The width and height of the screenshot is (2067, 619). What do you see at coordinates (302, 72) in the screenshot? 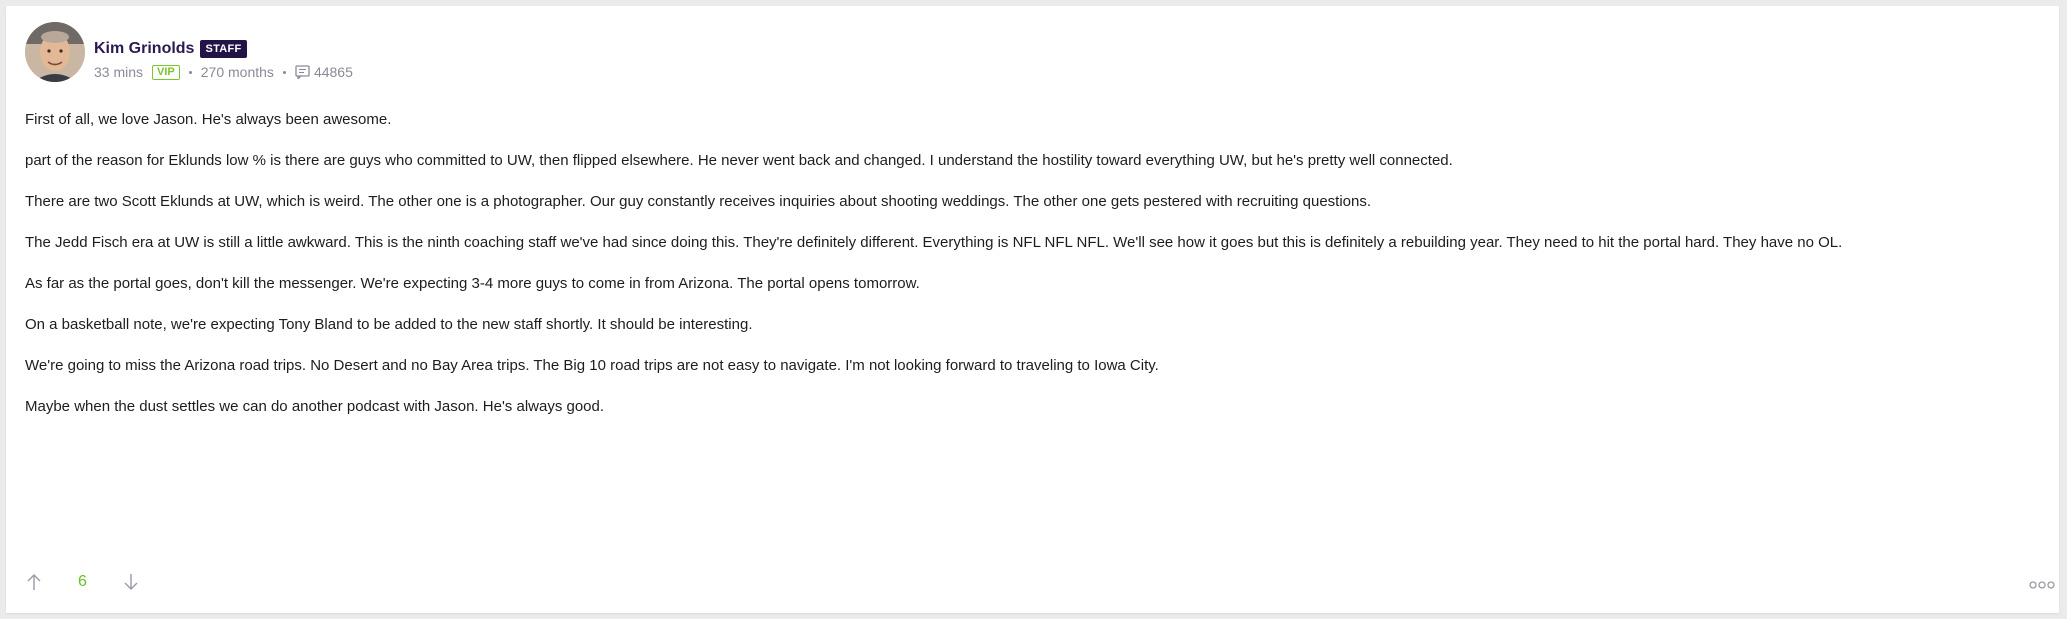
I see `message-icon` at bounding box center [302, 72].